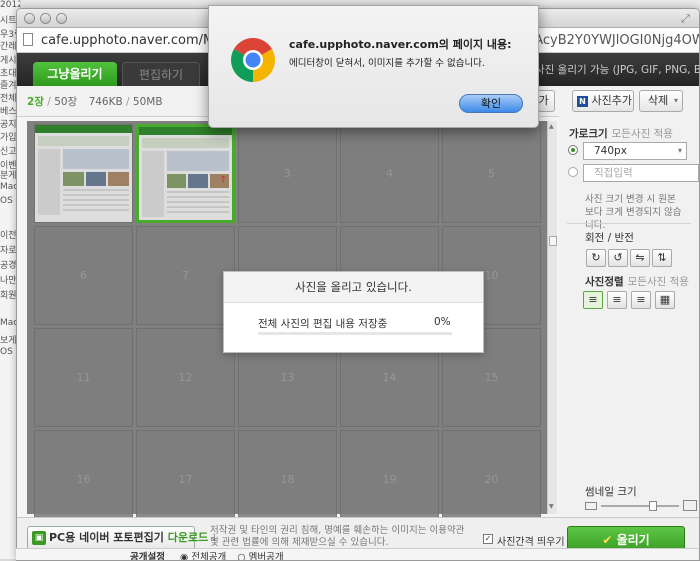 The width and height of the screenshot is (700, 561). What do you see at coordinates (641, 300) in the screenshot?
I see `align-right-icon: ≡` at bounding box center [641, 300].